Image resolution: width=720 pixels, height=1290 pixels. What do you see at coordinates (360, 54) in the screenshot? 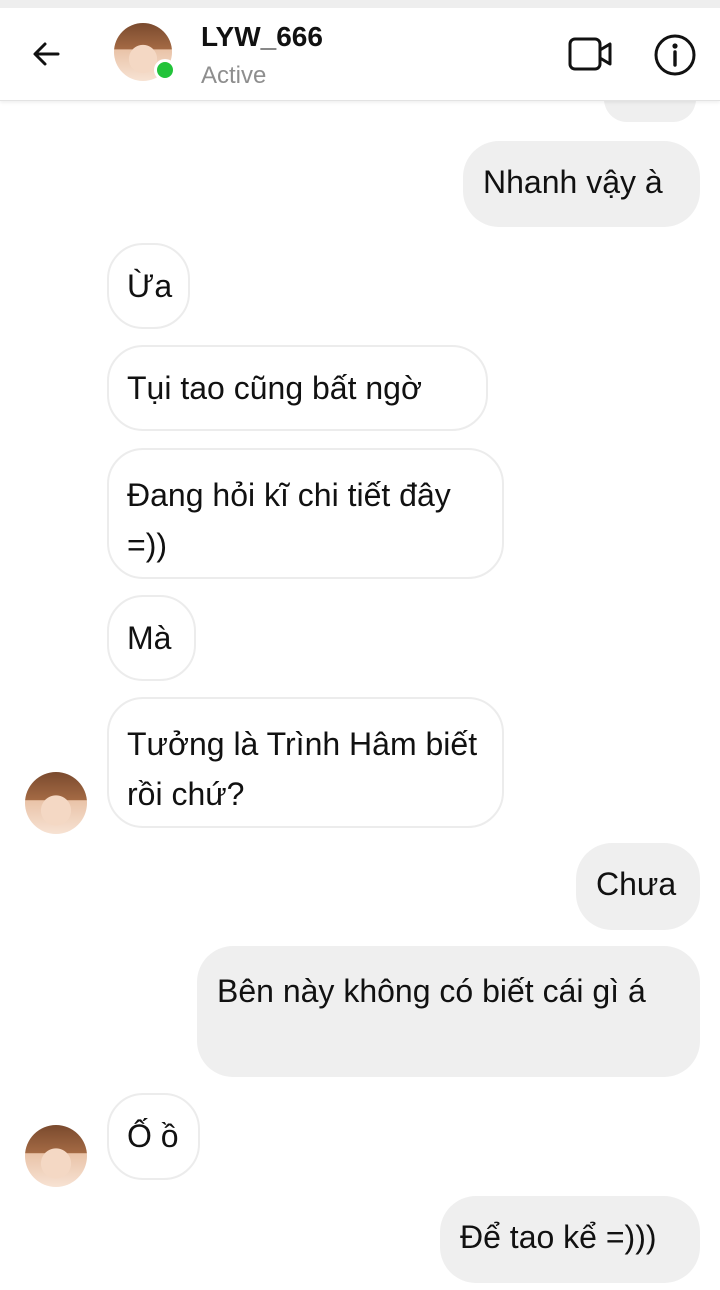
I see `chat-header: LYW_666 Active` at bounding box center [360, 54].